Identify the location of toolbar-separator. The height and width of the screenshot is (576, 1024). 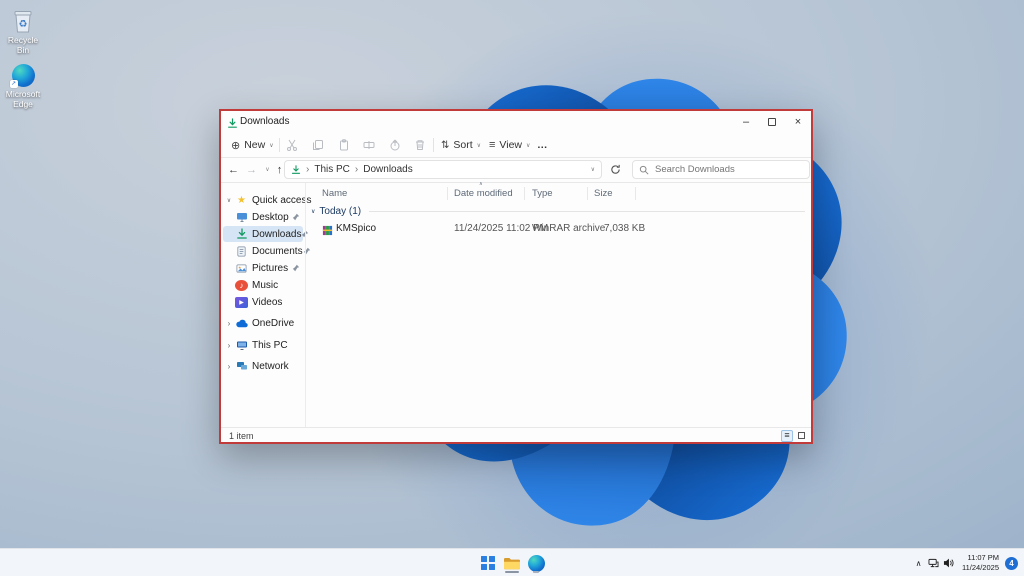
(279, 145).